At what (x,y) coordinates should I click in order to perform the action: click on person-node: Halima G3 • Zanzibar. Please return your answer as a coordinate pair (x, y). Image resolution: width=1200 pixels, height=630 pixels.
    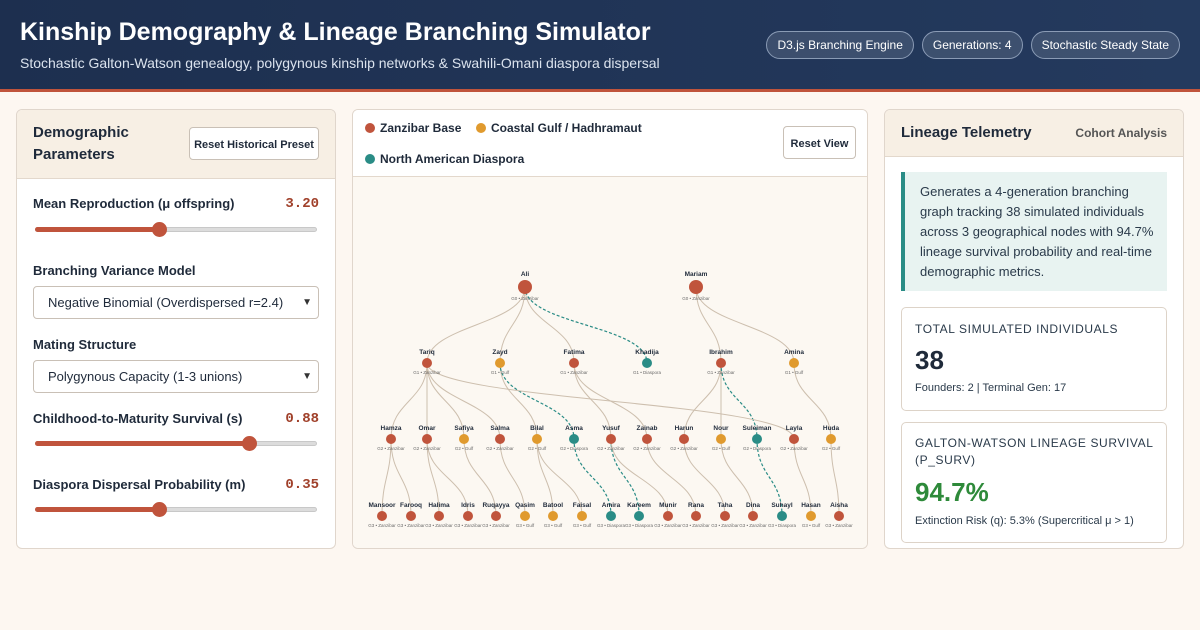
    Looking at the image, I should click on (439, 515).